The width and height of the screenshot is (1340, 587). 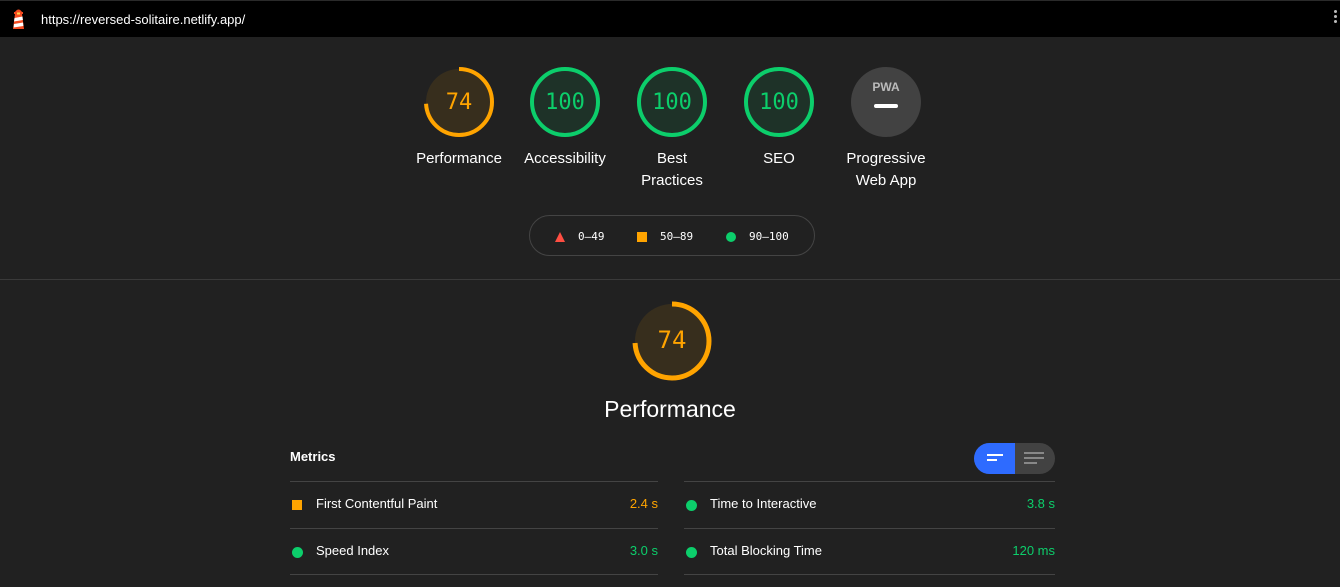 What do you see at coordinates (565, 118) in the screenshot?
I see `gauge-accessibility: 100 Accessibility` at bounding box center [565, 118].